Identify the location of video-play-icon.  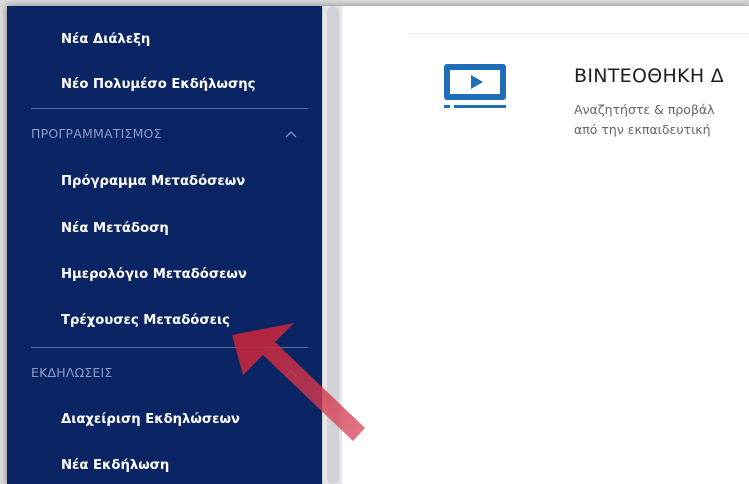
(476, 86).